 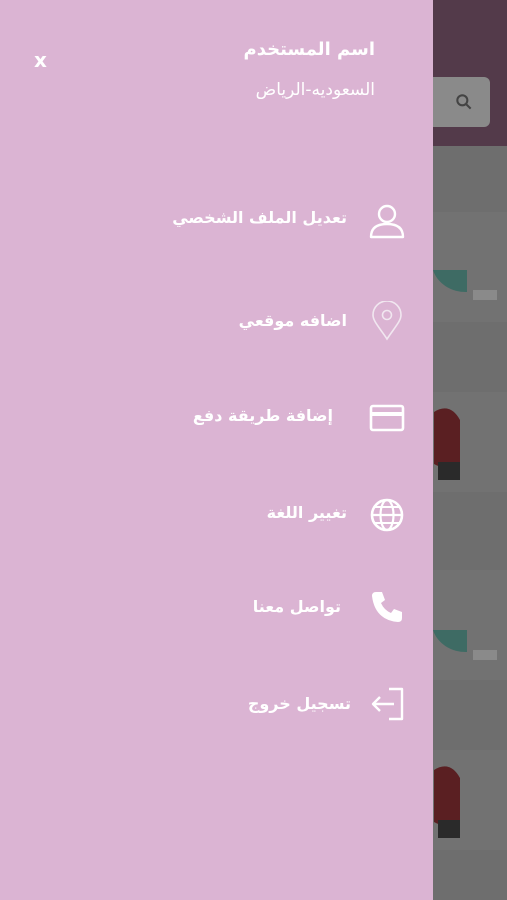 I want to click on logout-icon, so click(x=387, y=704).